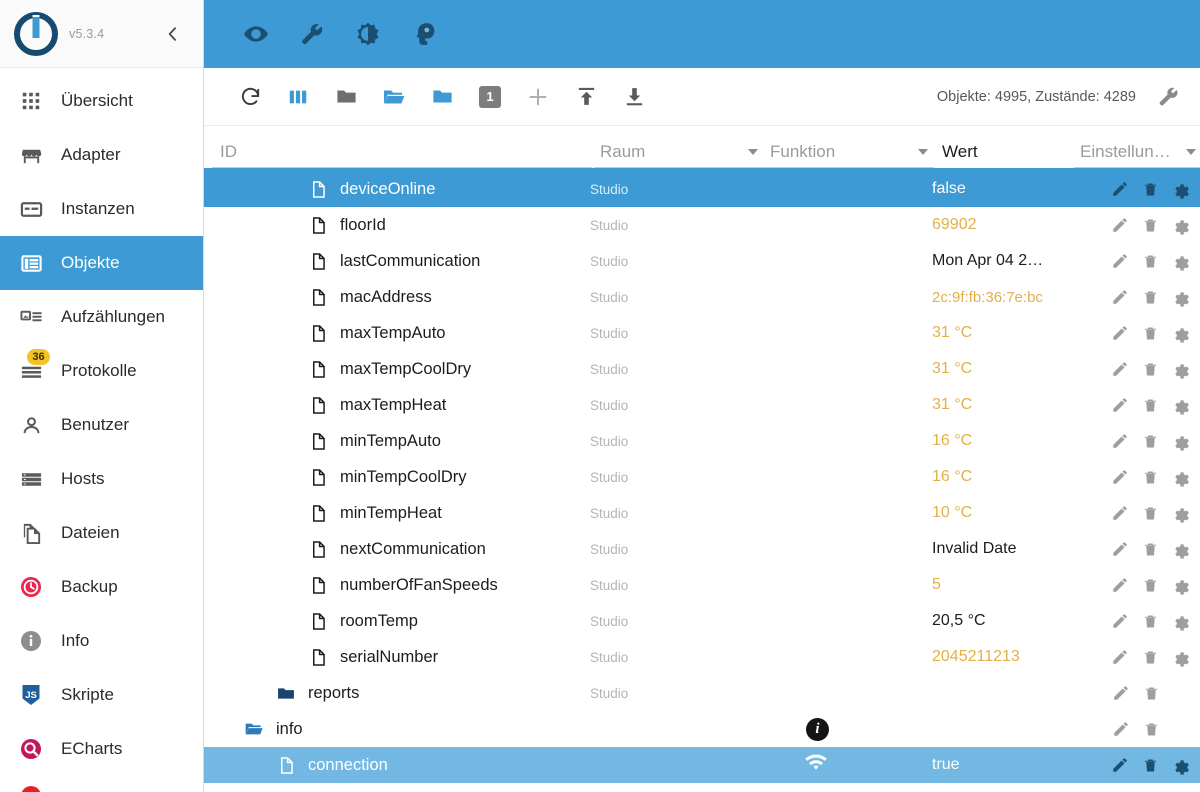 Image resolution: width=1200 pixels, height=792 pixels. Describe the element at coordinates (538, 97) in the screenshot. I see `plus-icon` at that location.